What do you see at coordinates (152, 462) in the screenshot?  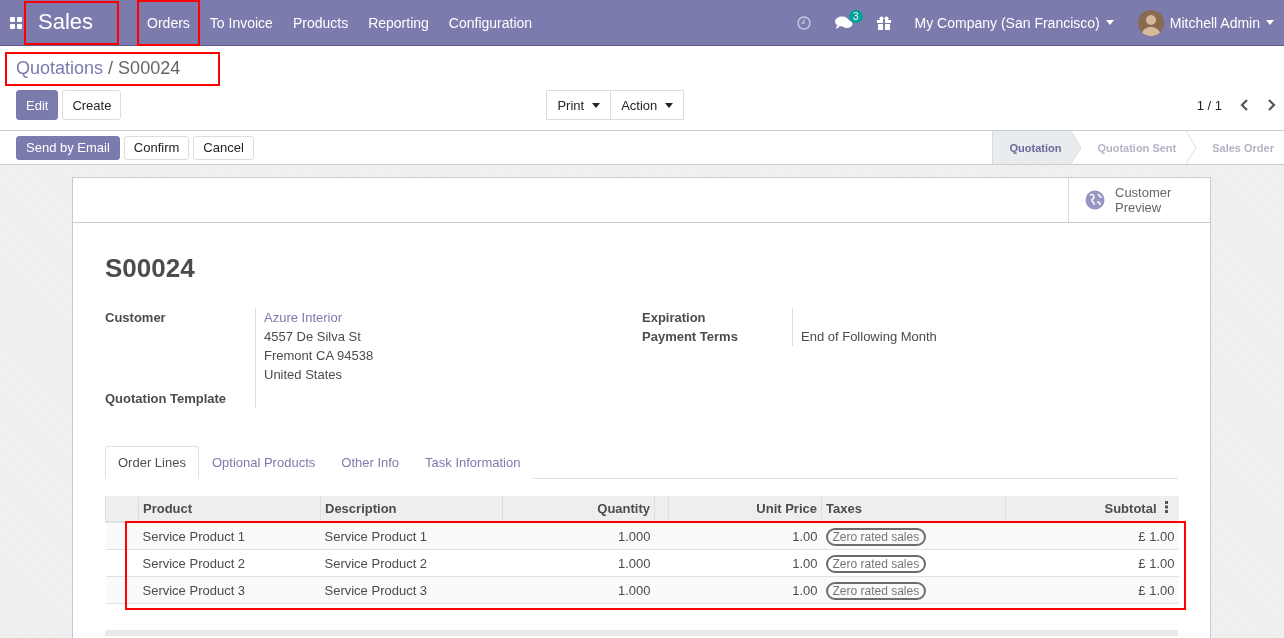 I see `form-tab: Order Lines` at bounding box center [152, 462].